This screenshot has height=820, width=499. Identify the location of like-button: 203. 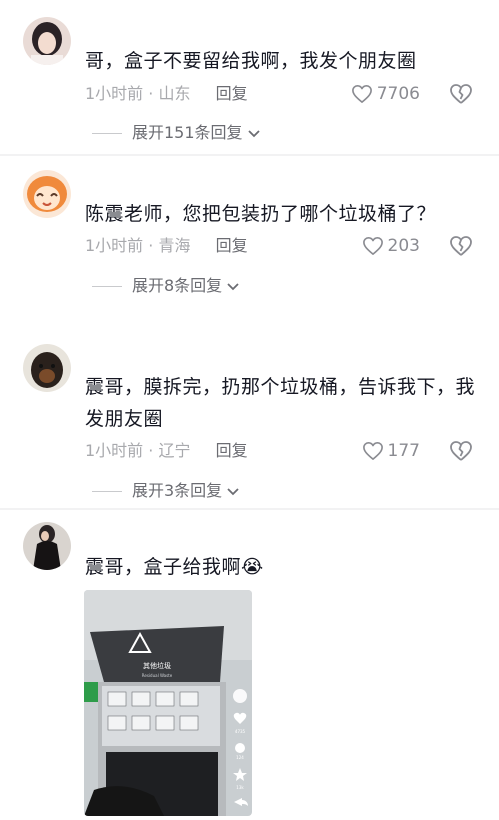
(391, 246).